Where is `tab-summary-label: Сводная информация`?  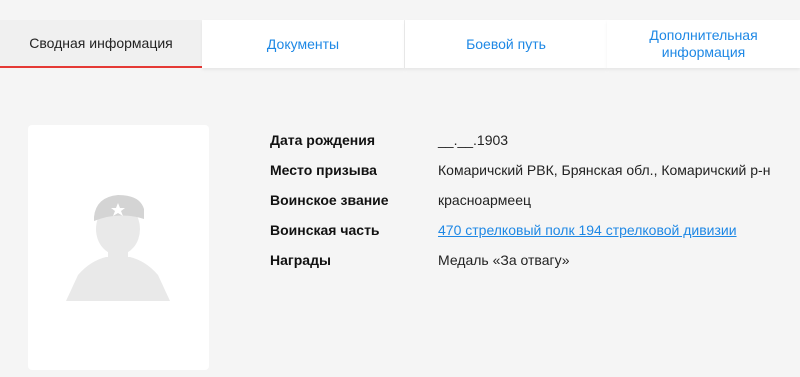
tab-summary-label: Сводная информация is located at coordinates (101, 42).